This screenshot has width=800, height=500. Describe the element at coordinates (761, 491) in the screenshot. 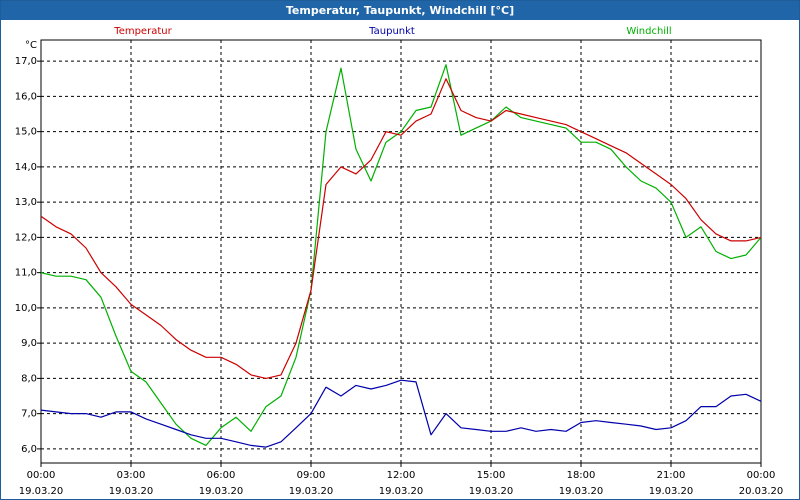

I see `x-tick-date-label: 20.03.20` at that location.